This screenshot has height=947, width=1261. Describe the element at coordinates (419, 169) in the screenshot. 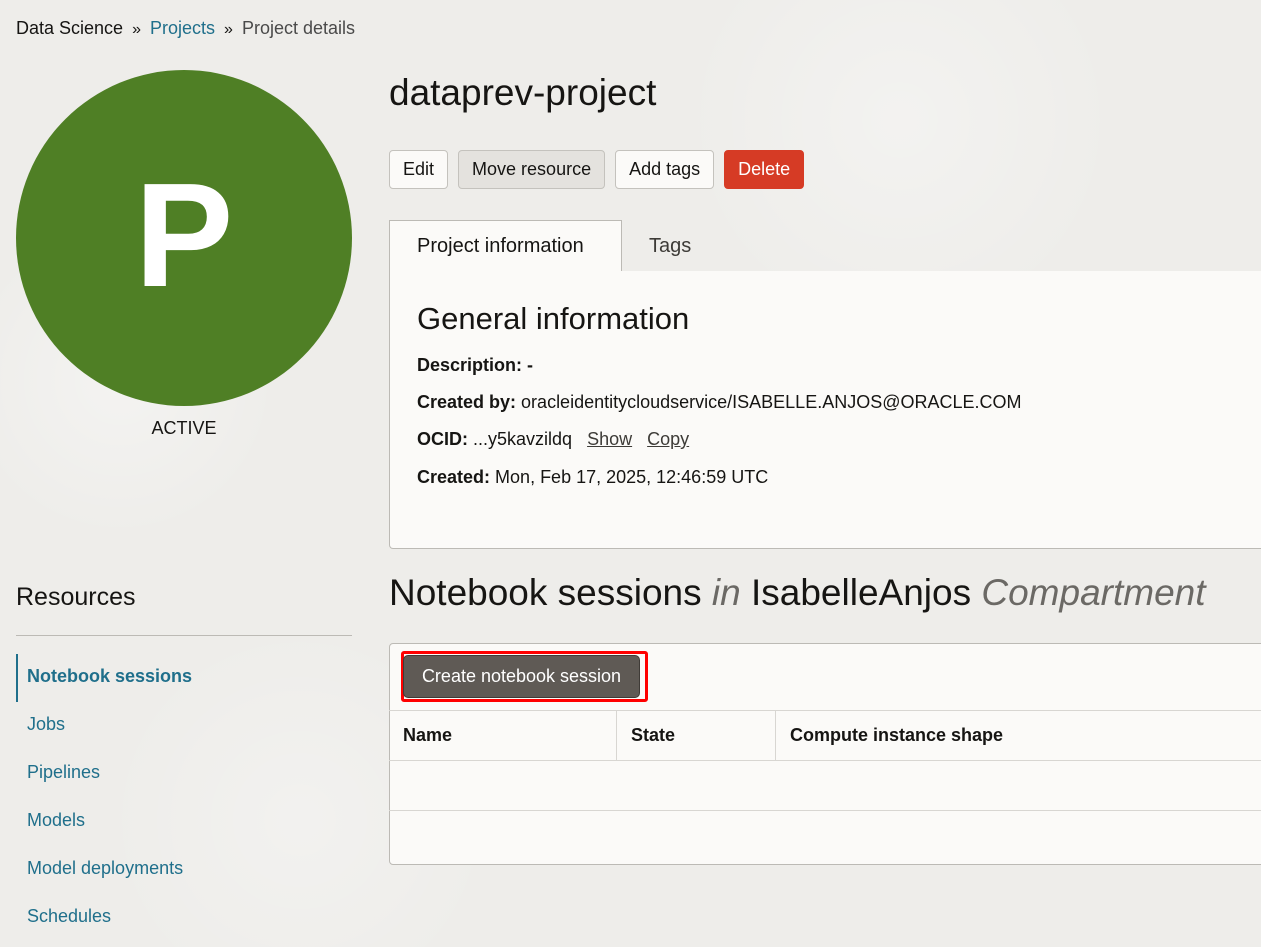

I see `edit-button: Edit` at that location.